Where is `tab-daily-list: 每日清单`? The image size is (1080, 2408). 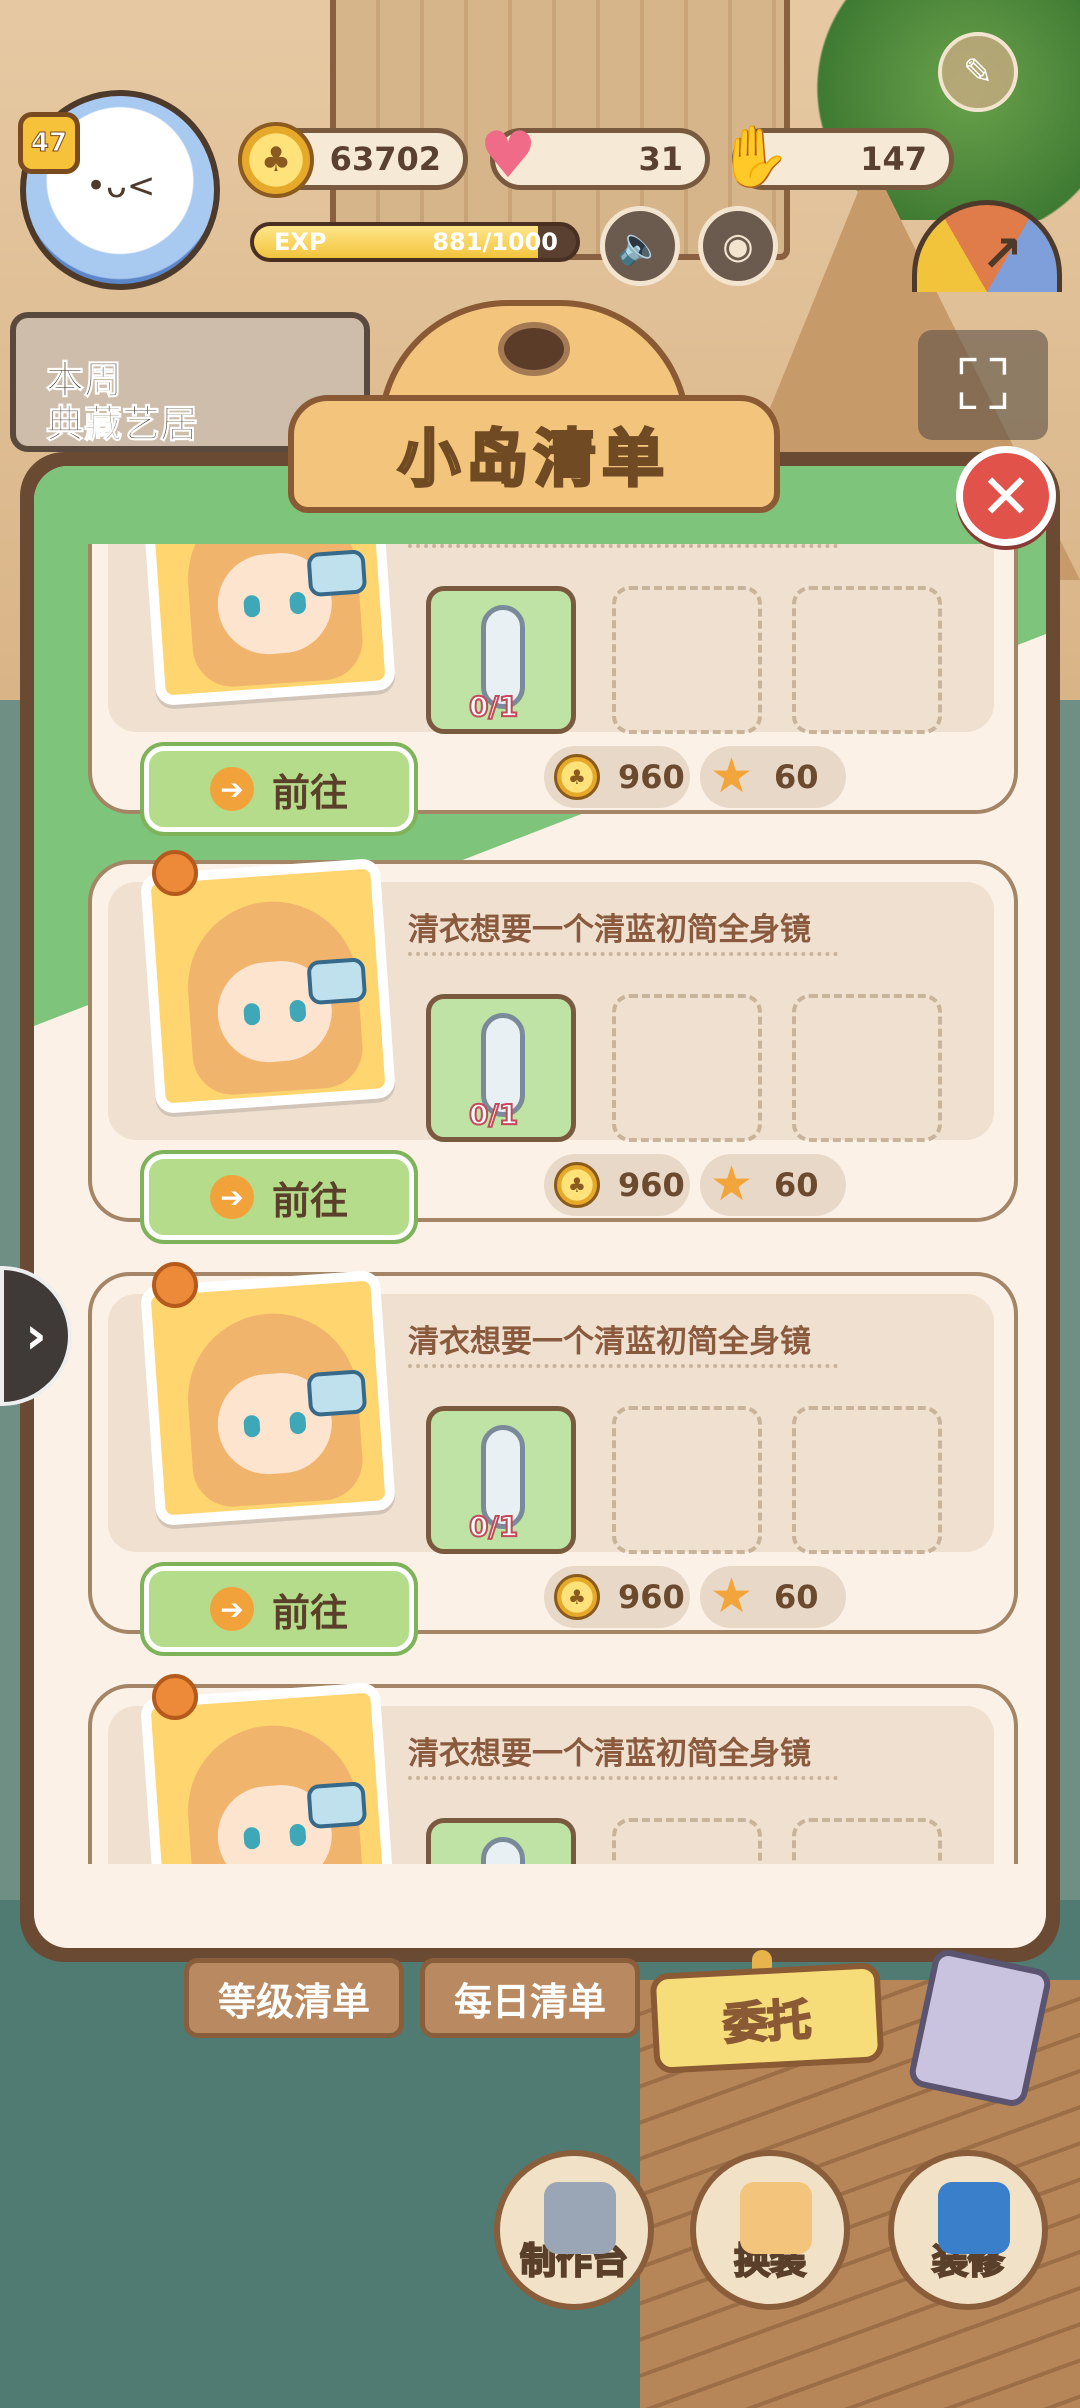 tab-daily-list: 每日清单 is located at coordinates (530, 1998).